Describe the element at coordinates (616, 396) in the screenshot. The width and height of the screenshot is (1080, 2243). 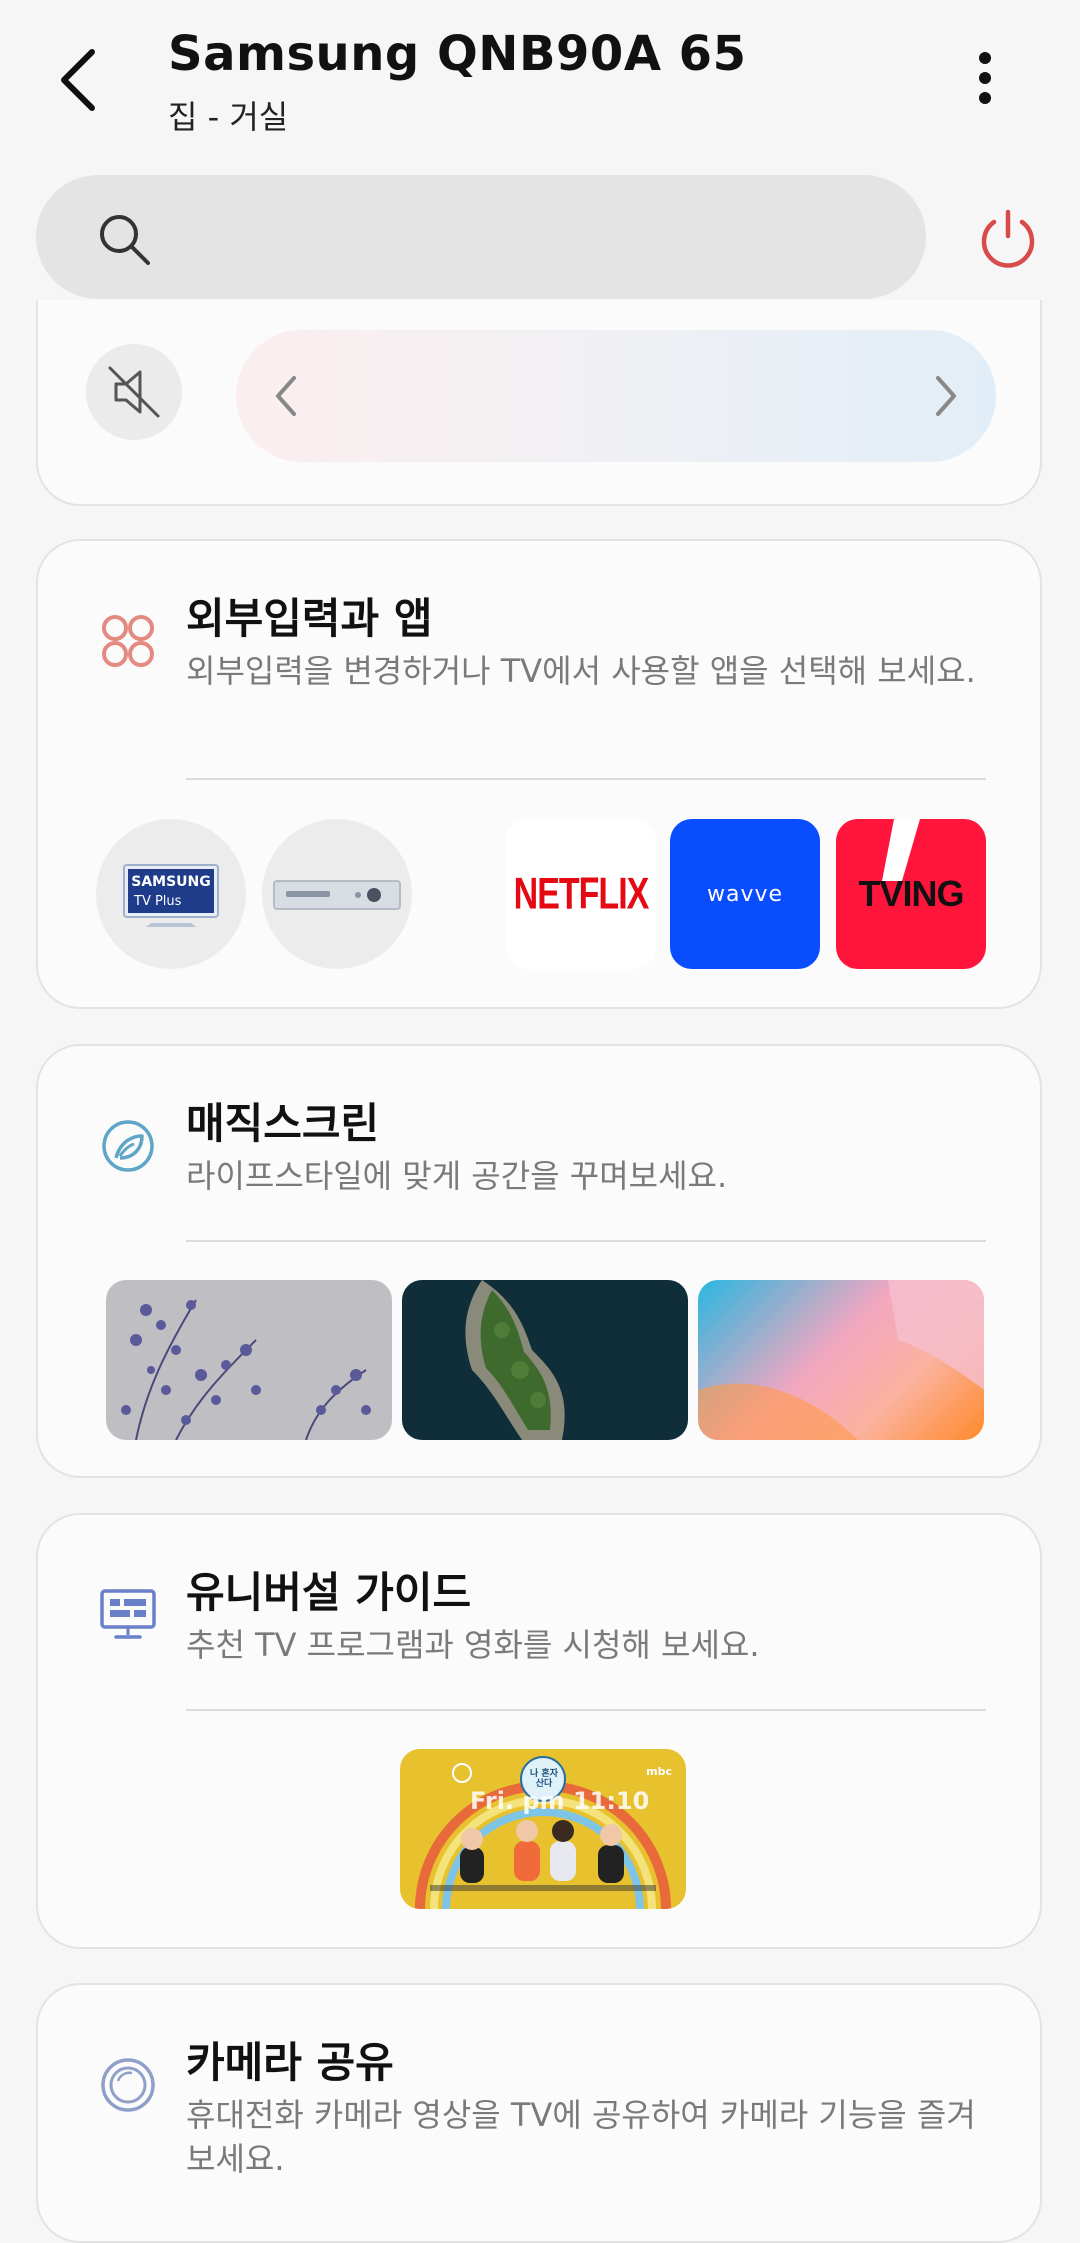
I see `channel-control` at that location.